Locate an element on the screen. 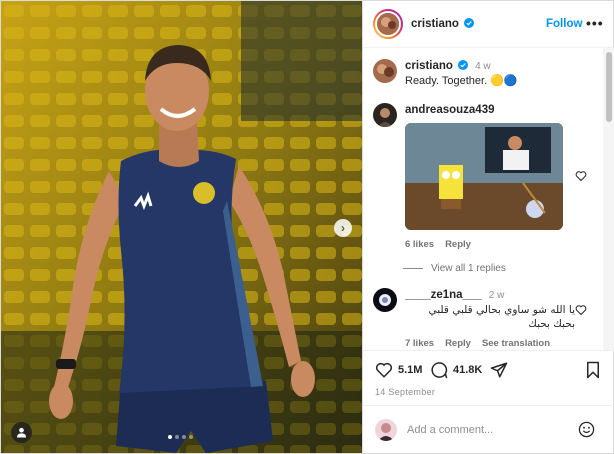 This screenshot has width=614, height=454. author-username: cristiano is located at coordinates (442, 24).